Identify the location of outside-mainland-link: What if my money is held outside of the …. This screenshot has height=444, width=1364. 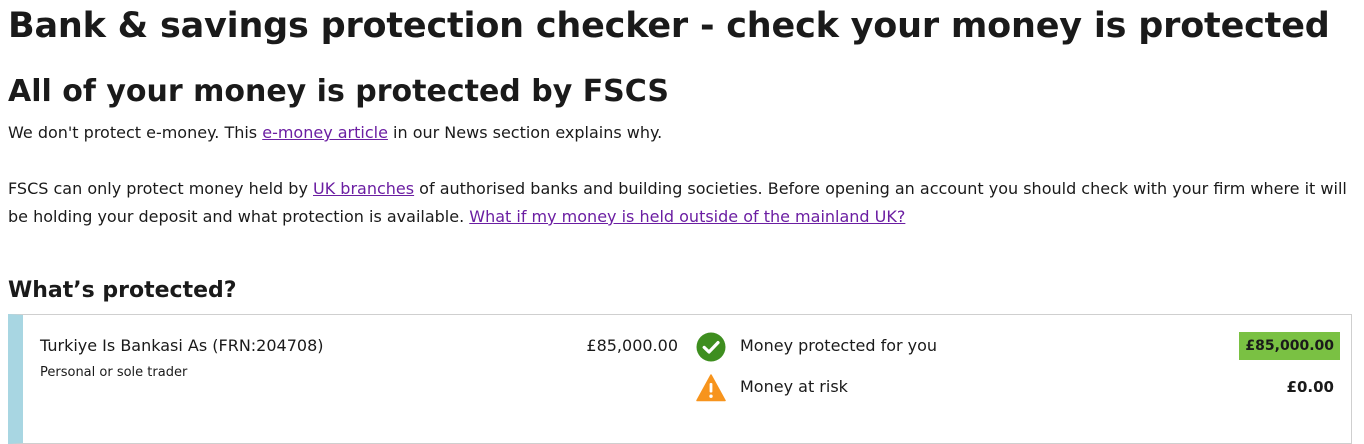
(687, 216).